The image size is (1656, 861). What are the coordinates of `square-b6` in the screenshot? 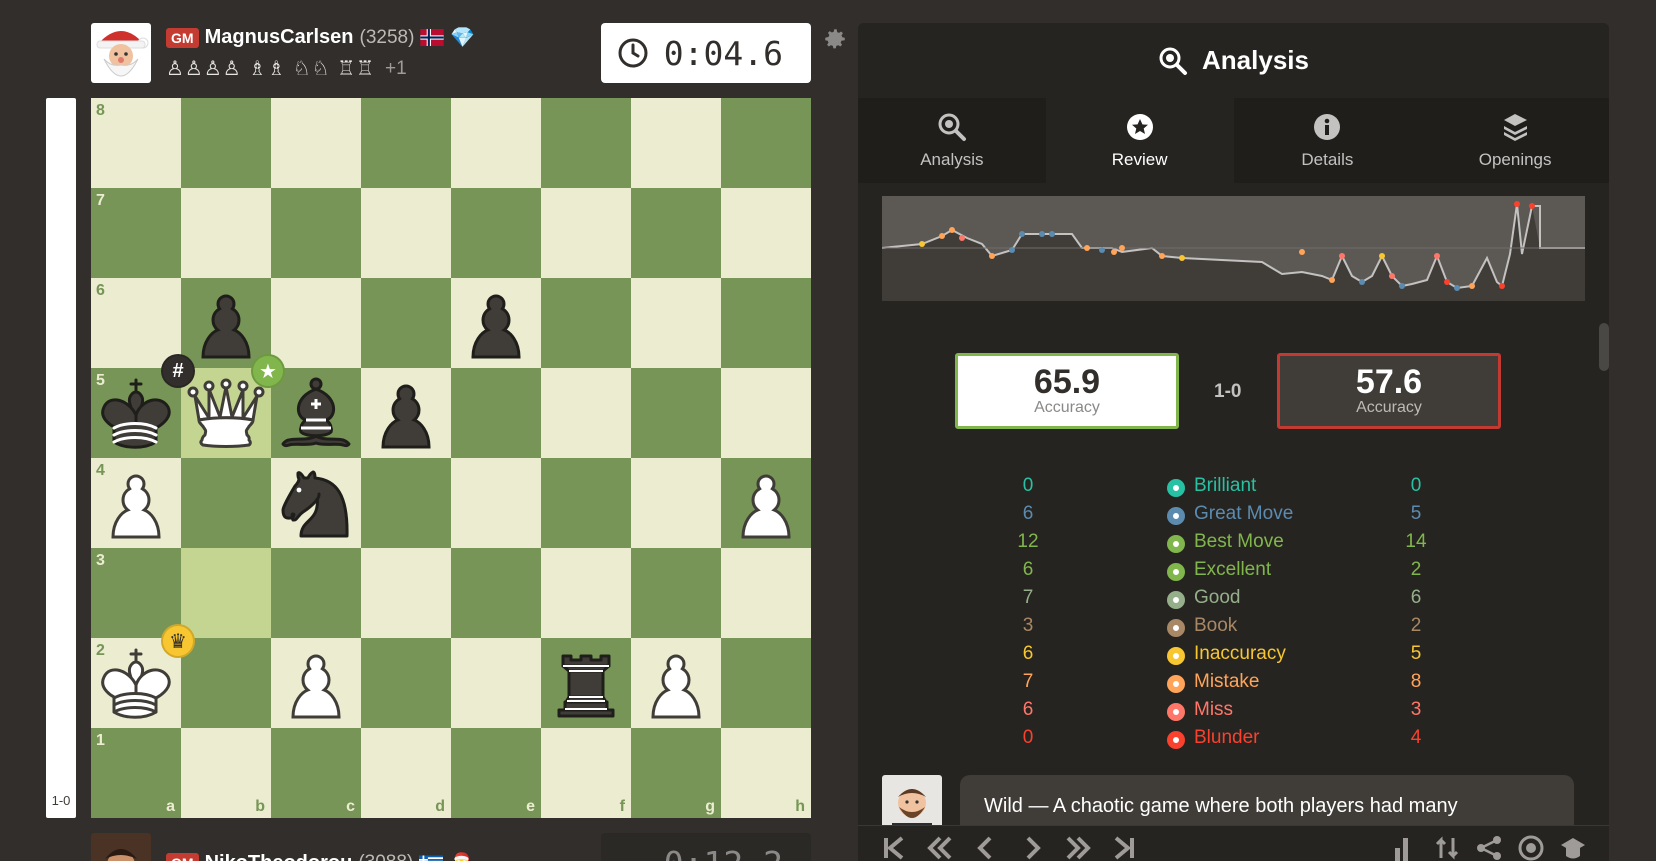 It's located at (226, 323).